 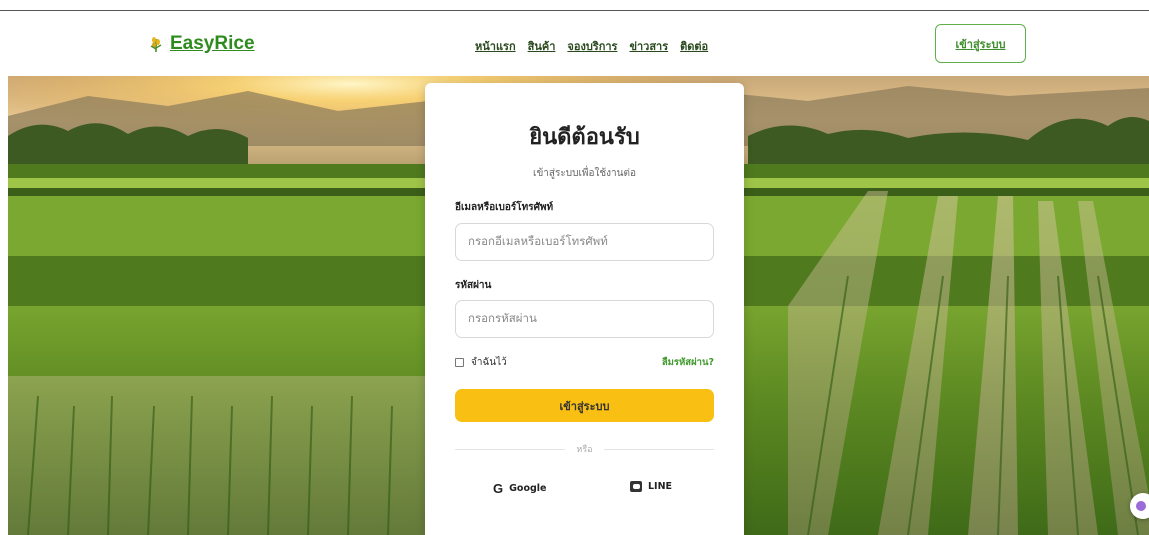 I want to click on password-label: รหัสผ่าน, so click(x=473, y=285).